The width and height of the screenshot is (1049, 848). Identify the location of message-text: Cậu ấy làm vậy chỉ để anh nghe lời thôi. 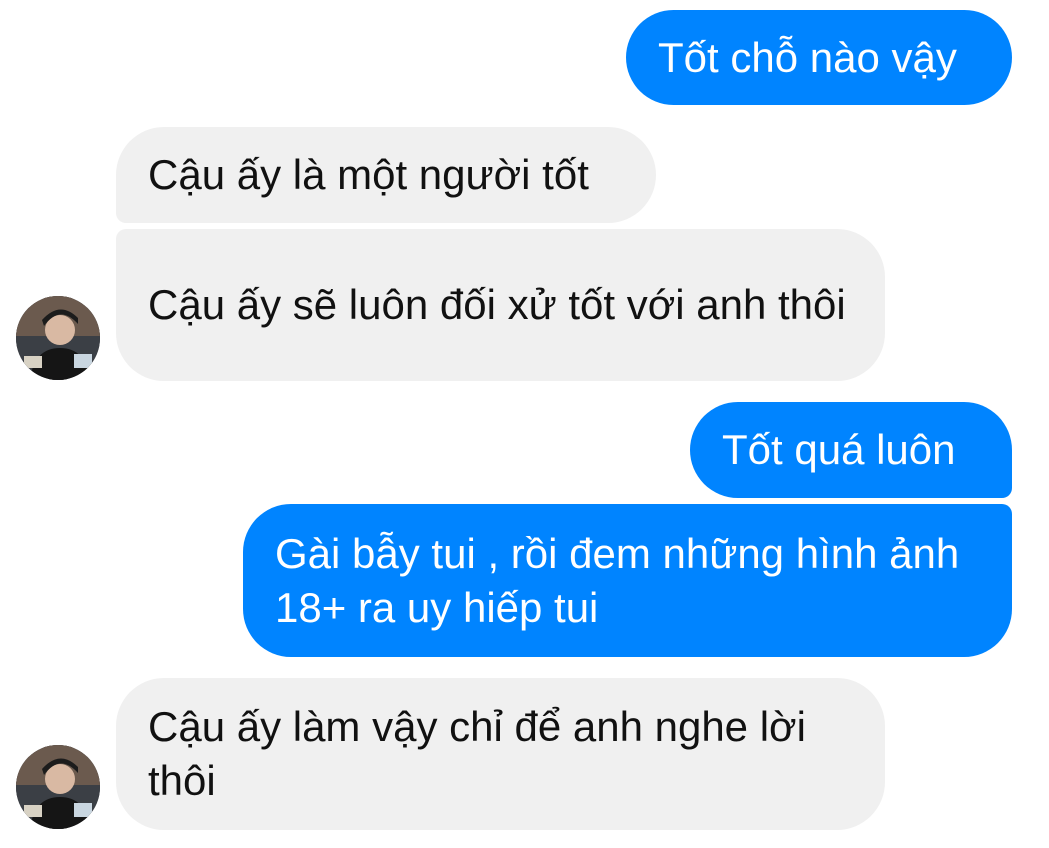
(483, 753).